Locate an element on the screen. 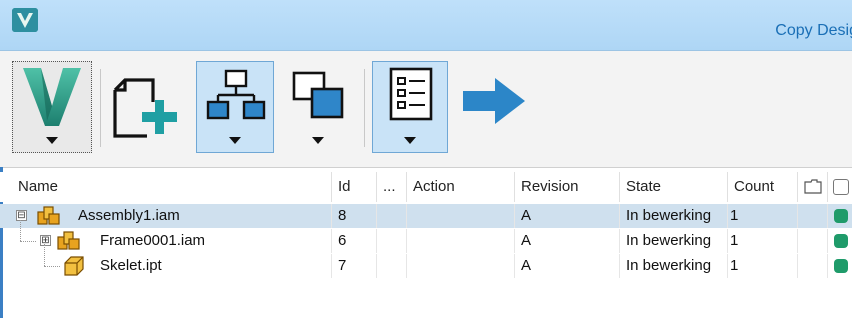  grid-header: Name Id ... Action Revision State Count is located at coordinates (426, 187).